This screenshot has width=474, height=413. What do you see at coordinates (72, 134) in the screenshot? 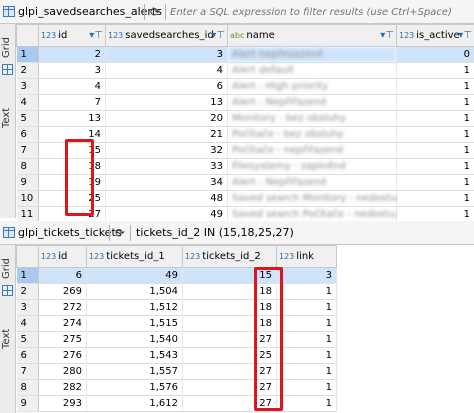
I see `cell-id: 14` at bounding box center [72, 134].